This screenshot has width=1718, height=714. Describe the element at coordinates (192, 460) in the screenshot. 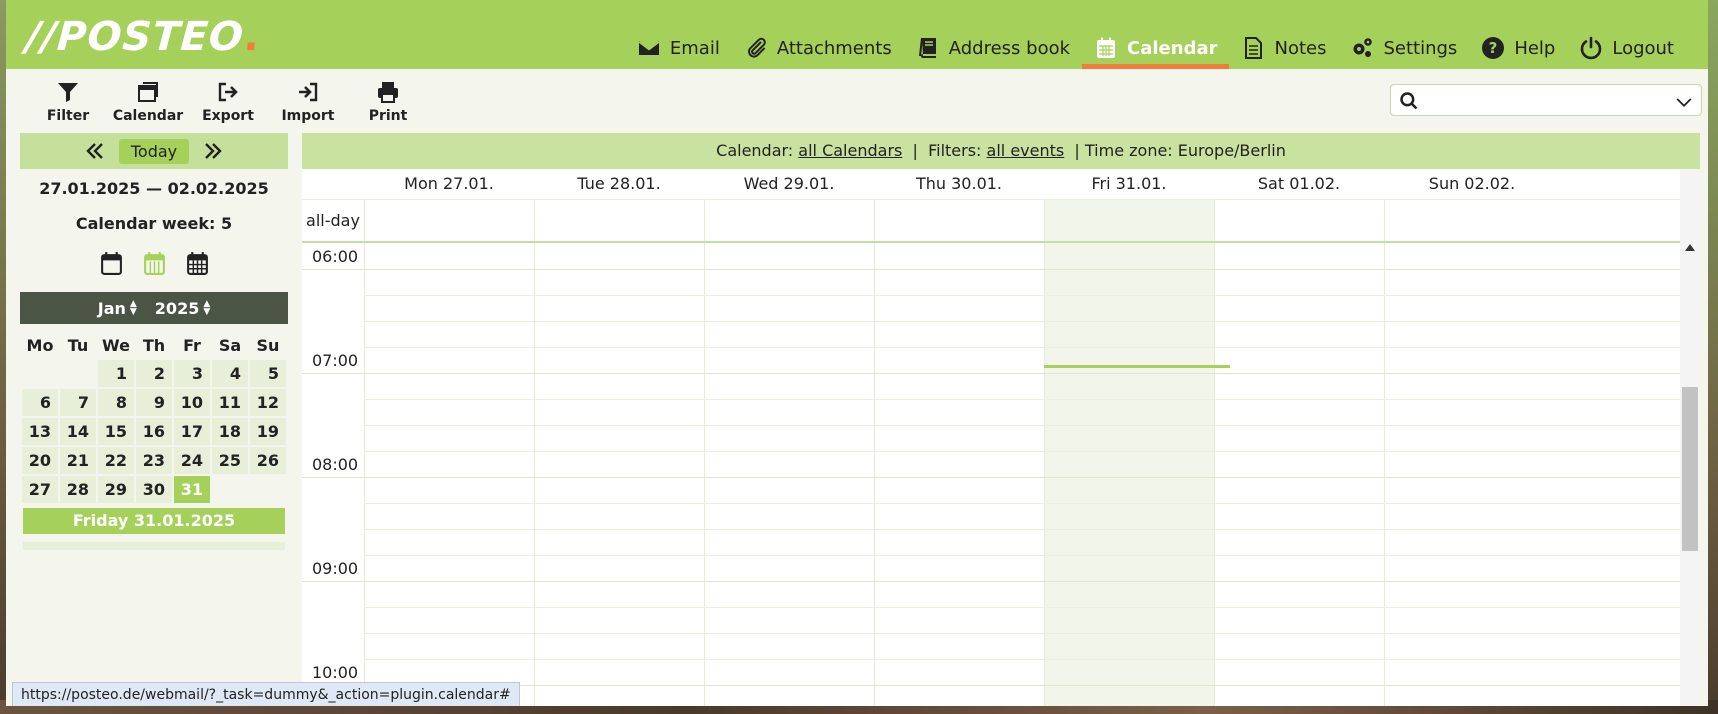

I see `day-cell: 24` at that location.